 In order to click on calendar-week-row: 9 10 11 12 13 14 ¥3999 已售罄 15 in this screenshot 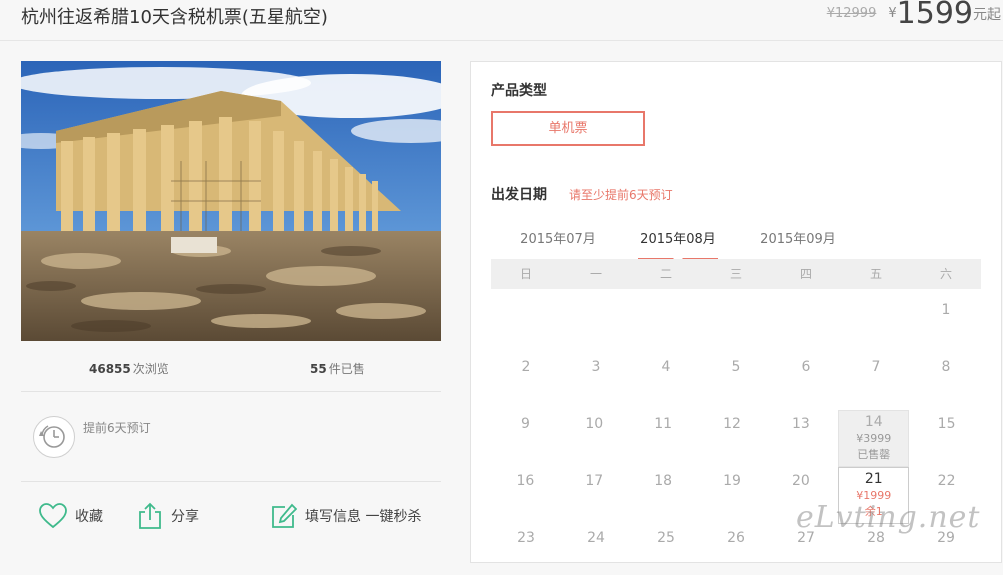, I will do `click(736, 435)`.